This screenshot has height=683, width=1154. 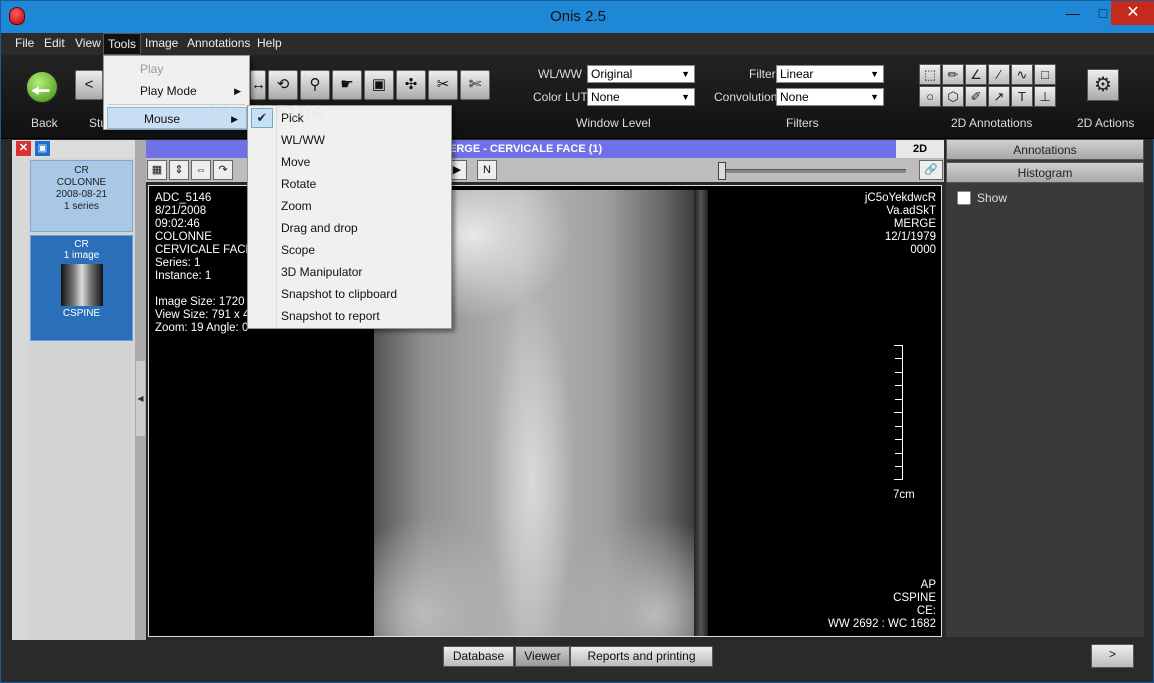 What do you see at coordinates (315, 85) in the screenshot?
I see `zoom-icon: ⚲` at bounding box center [315, 85].